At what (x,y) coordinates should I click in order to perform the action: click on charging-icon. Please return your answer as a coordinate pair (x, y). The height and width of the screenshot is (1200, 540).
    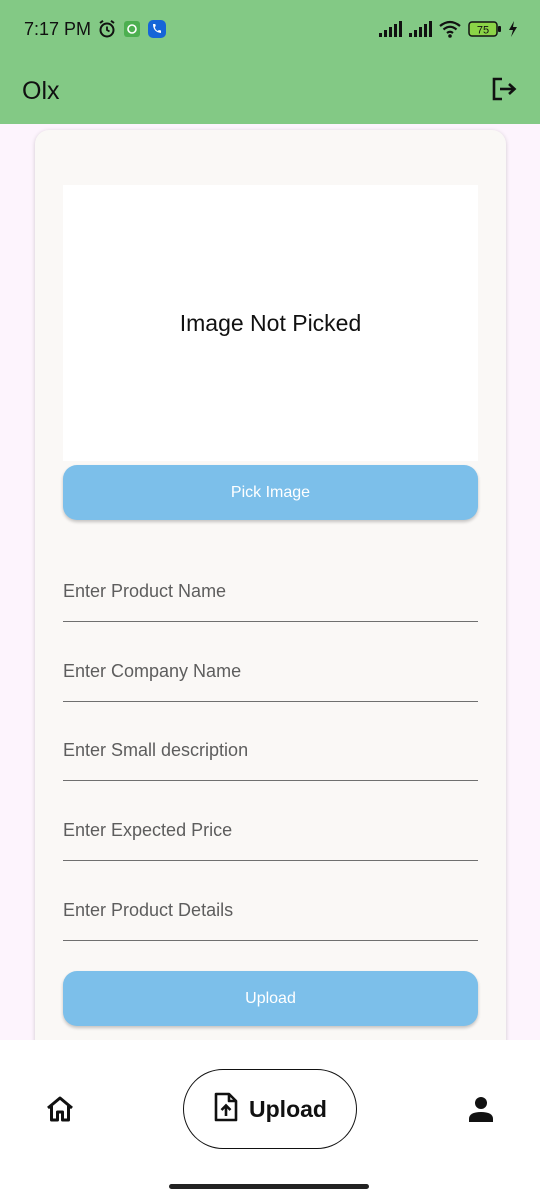
    Looking at the image, I should click on (513, 29).